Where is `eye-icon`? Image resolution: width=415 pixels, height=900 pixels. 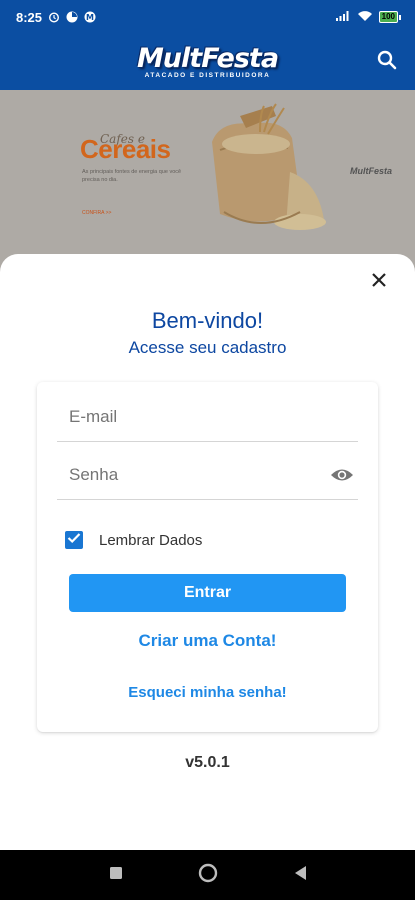
eye-icon is located at coordinates (342, 477).